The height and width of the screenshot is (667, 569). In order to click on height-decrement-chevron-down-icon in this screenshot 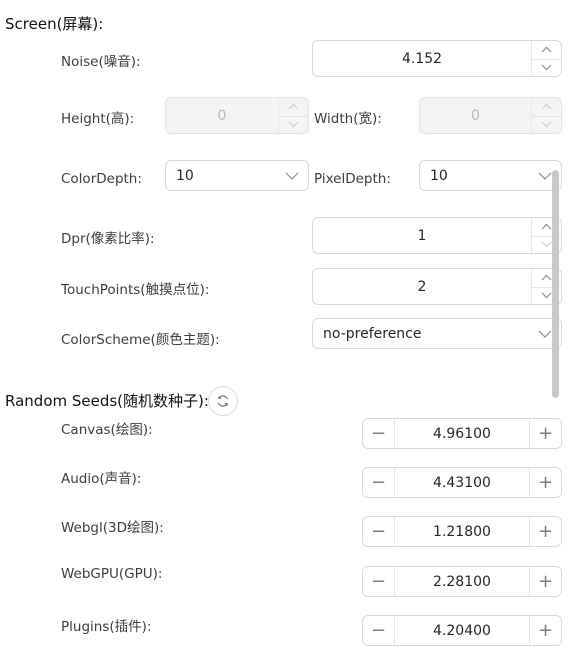, I will do `click(293, 124)`.